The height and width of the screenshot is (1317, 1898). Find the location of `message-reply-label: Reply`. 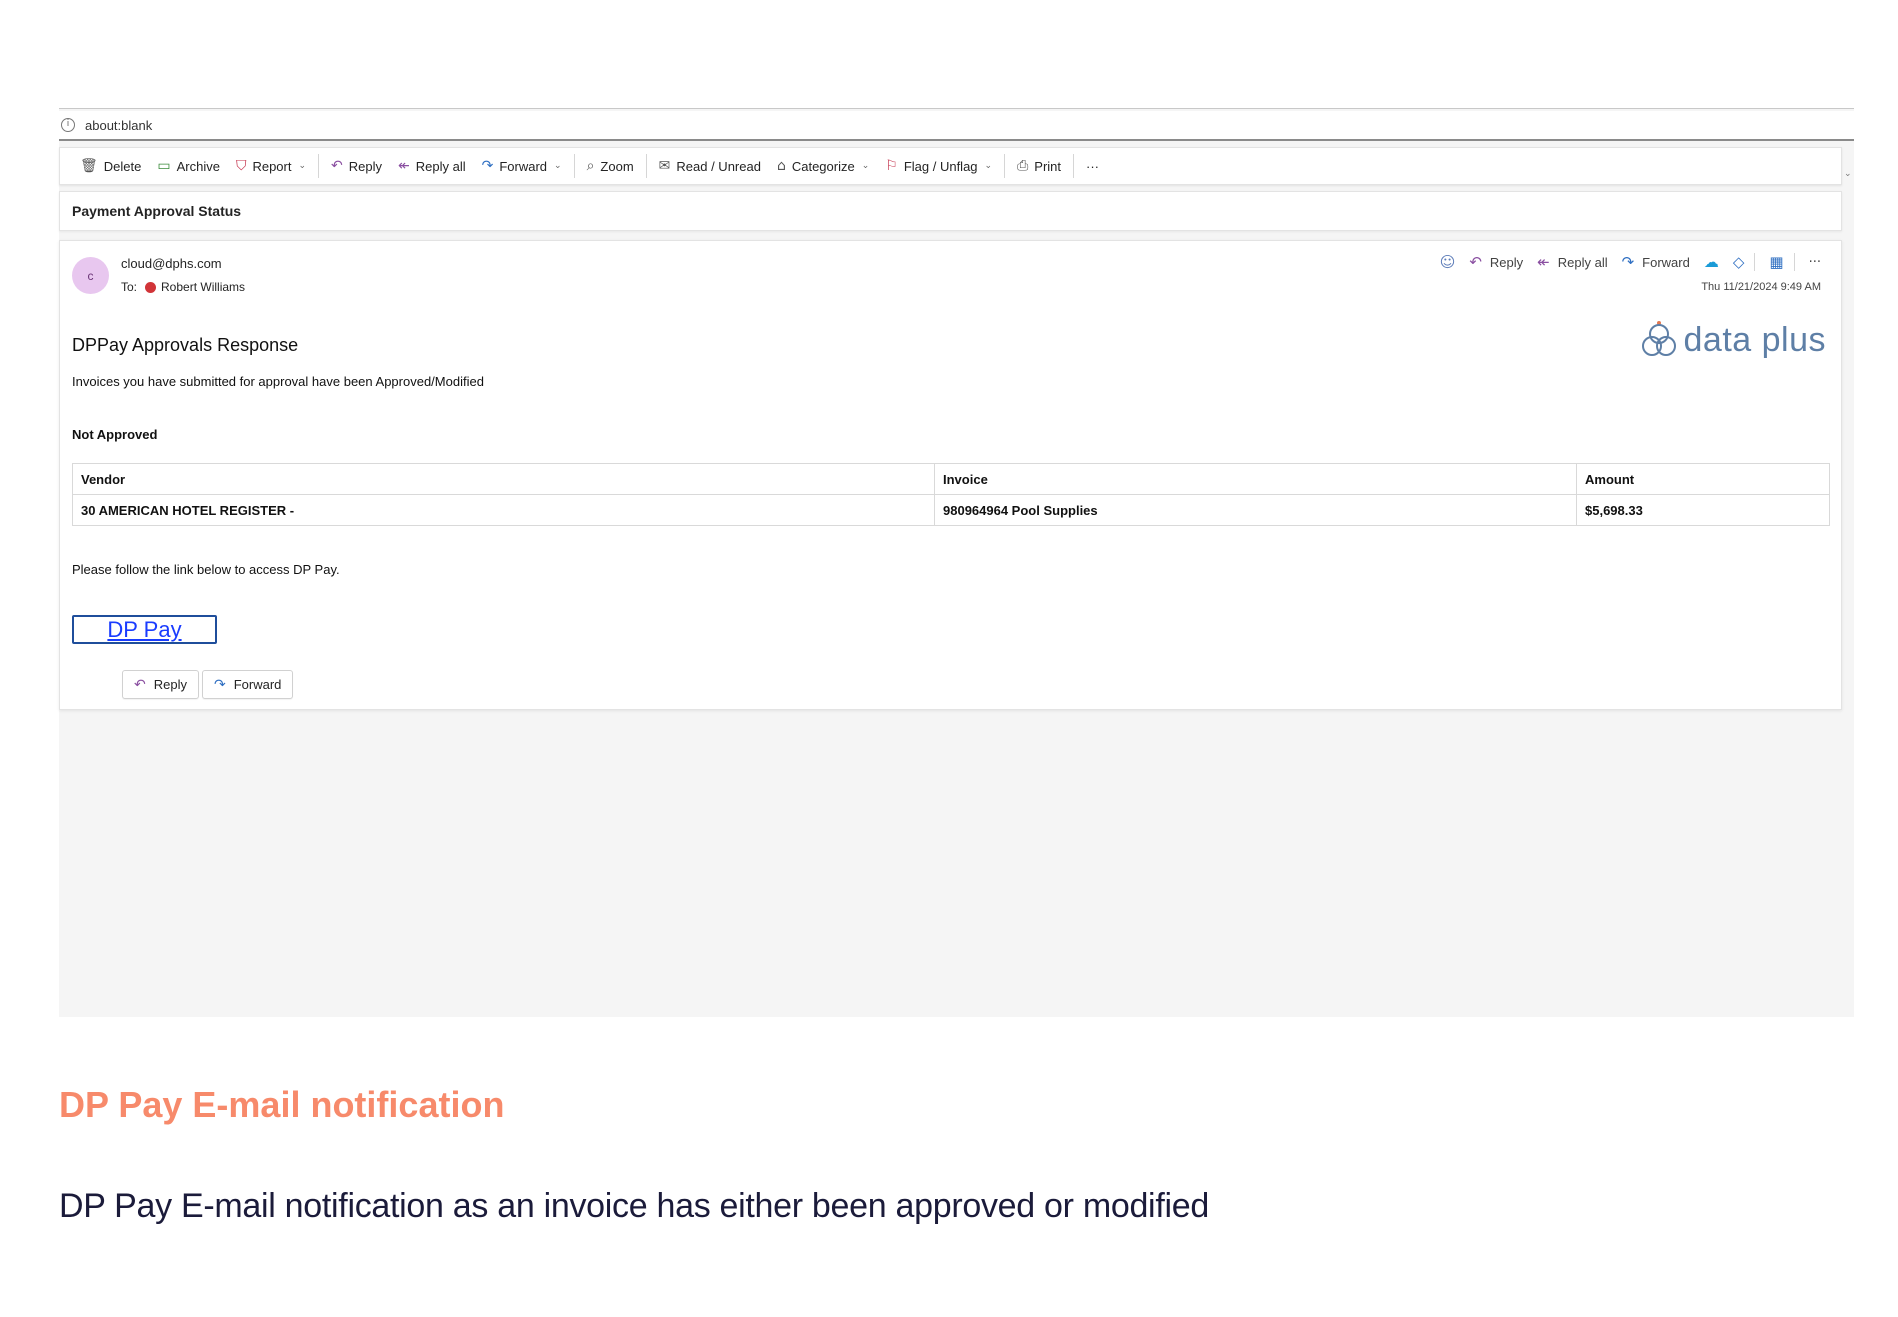

message-reply-label: Reply is located at coordinates (1506, 262).